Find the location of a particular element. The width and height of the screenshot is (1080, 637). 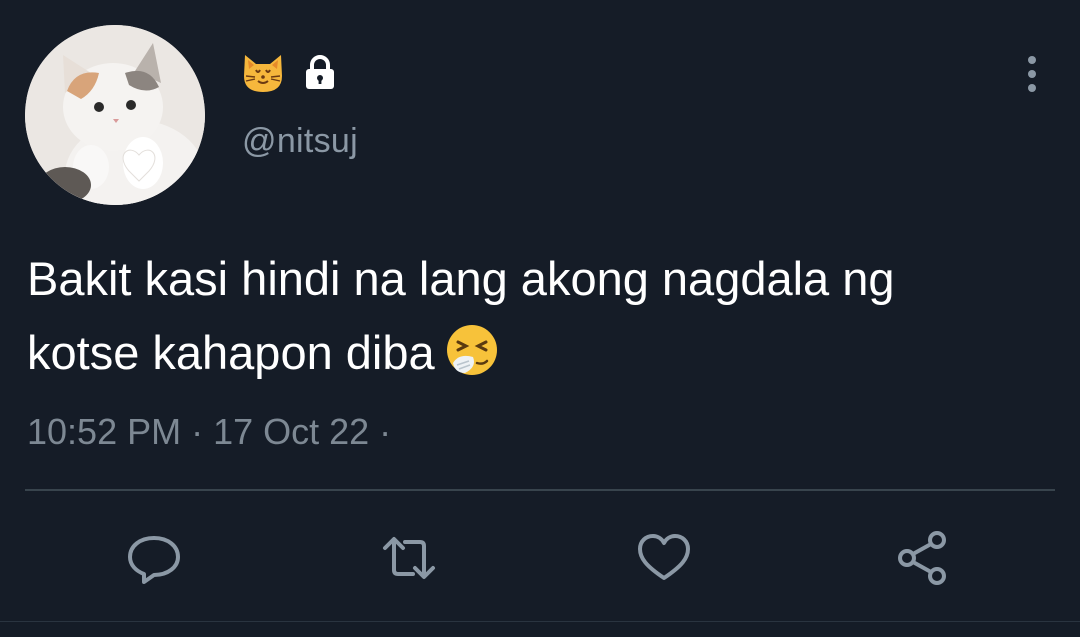

speech-bubble-icon is located at coordinates (154, 560).